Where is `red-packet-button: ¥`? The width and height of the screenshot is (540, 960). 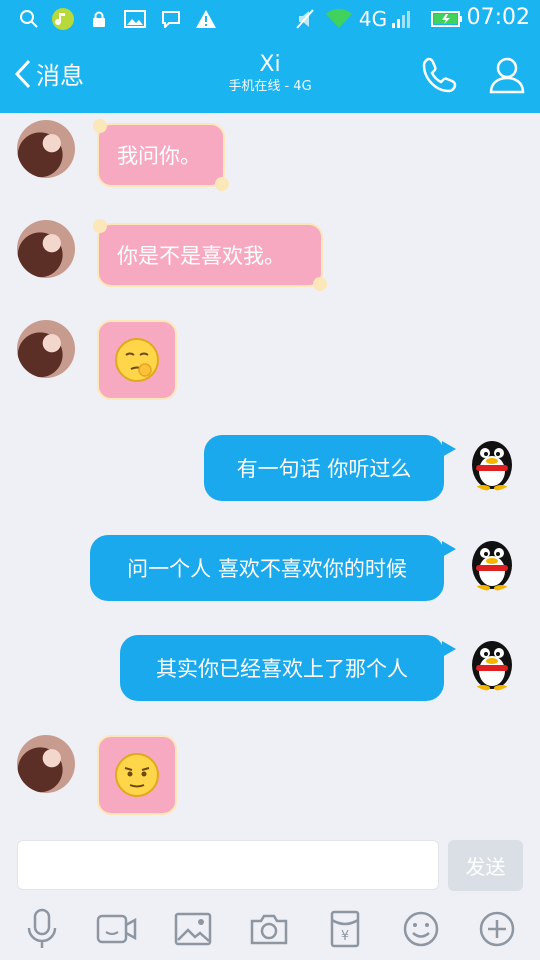 red-packet-button: ¥ is located at coordinates (345, 929).